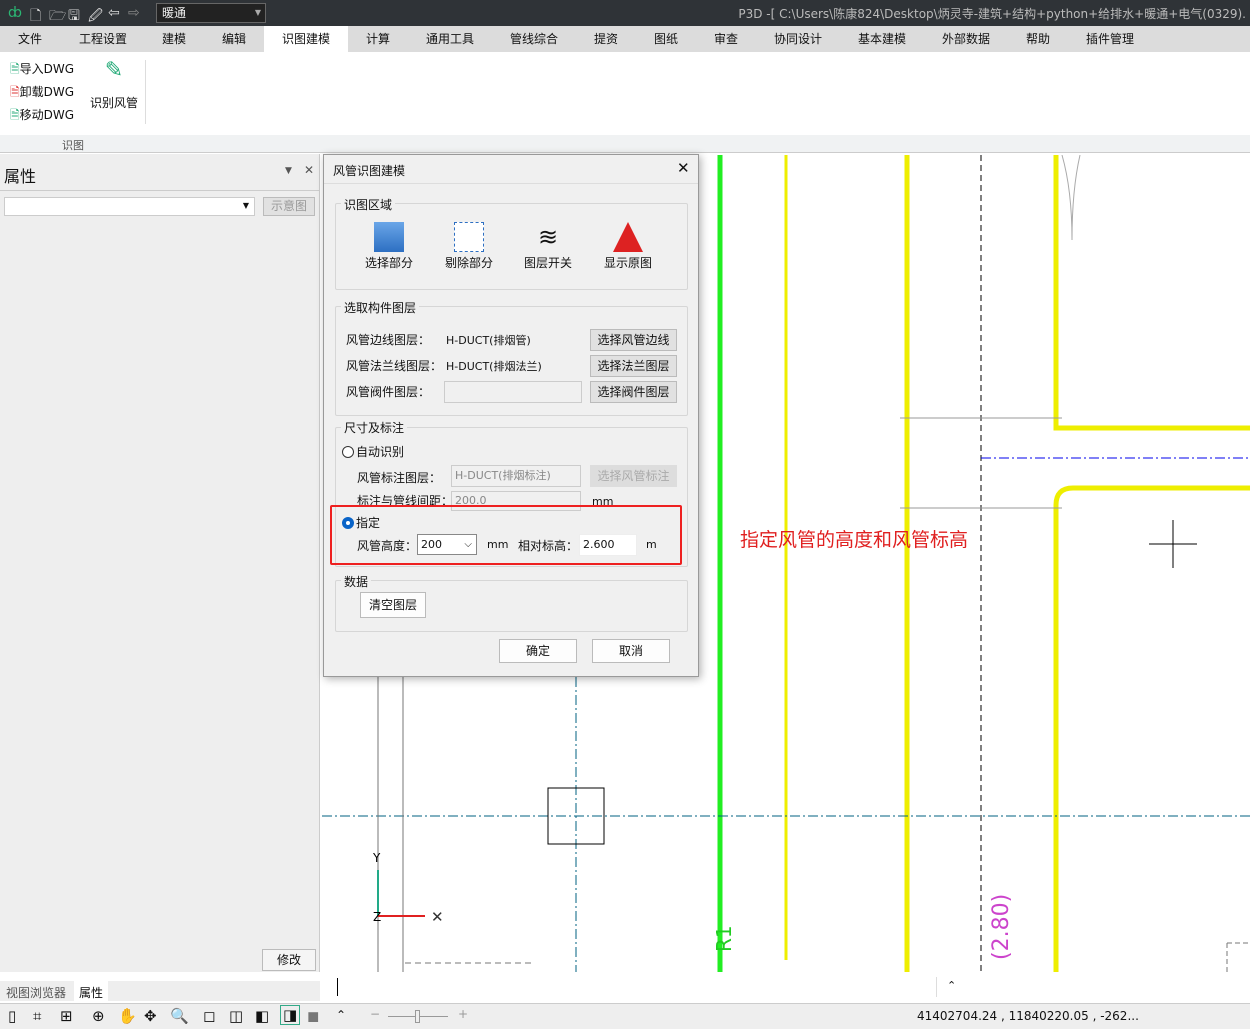  I want to click on menu-submit: 提资, so click(606, 39).